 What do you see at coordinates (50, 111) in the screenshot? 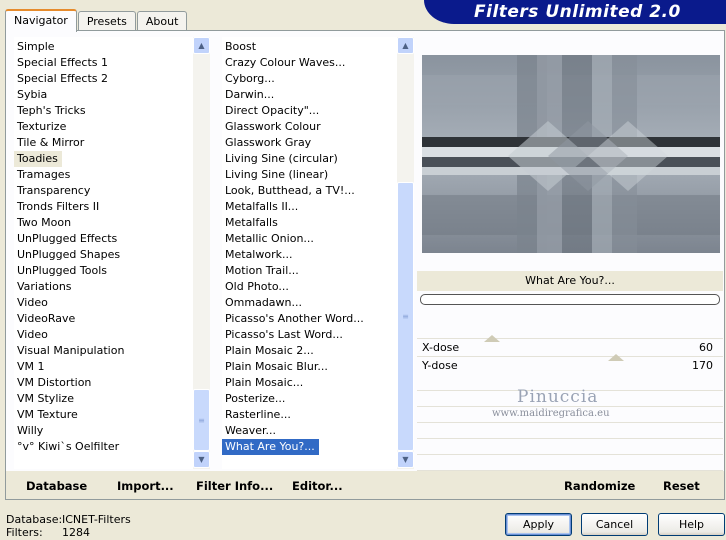
I see `list-item: Teph's Tricks` at bounding box center [50, 111].